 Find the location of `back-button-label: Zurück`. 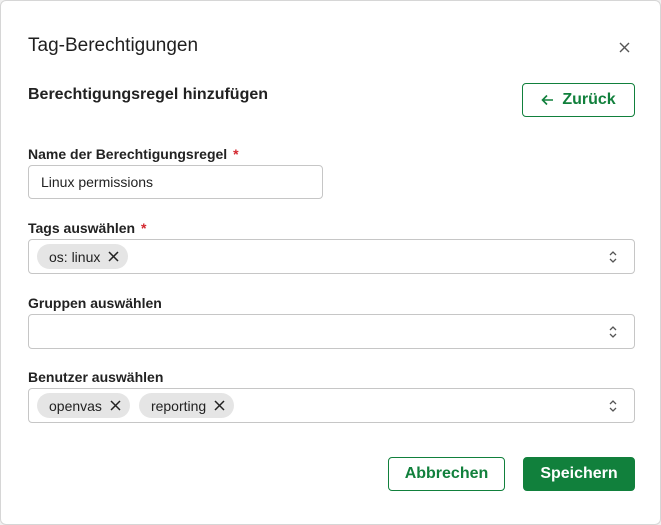

back-button-label: Zurück is located at coordinates (589, 99).